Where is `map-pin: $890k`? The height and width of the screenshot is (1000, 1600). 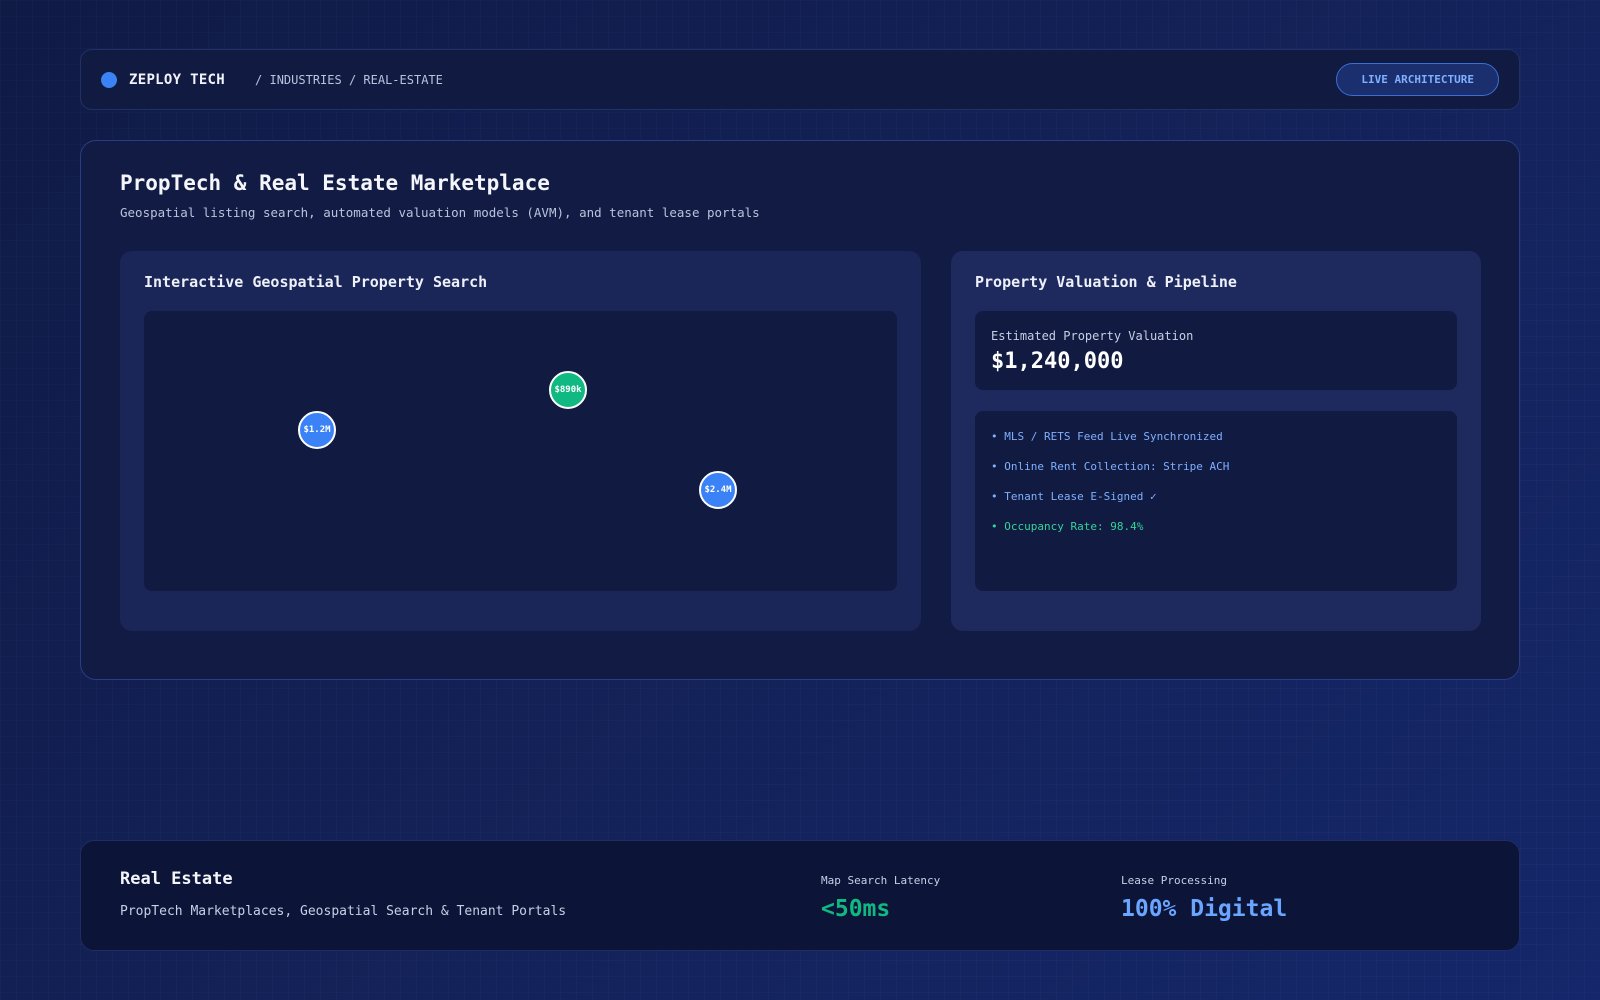 map-pin: $890k is located at coordinates (568, 390).